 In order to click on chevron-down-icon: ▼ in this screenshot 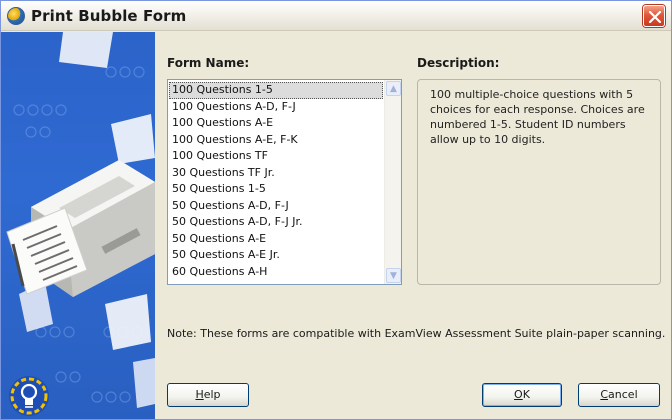, I will do `click(393, 276)`.